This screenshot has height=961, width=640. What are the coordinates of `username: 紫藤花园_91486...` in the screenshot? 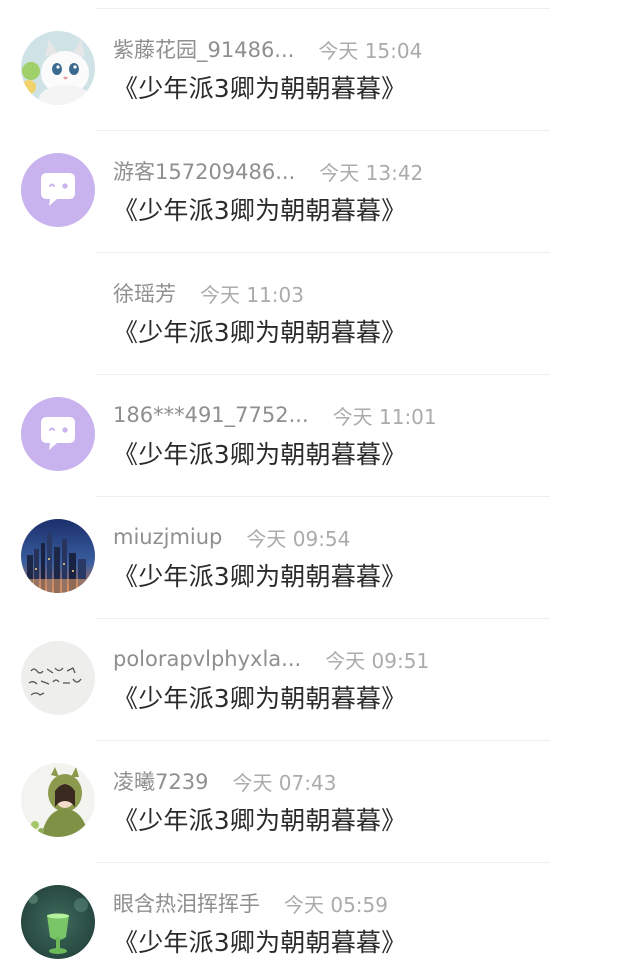 It's located at (203, 49).